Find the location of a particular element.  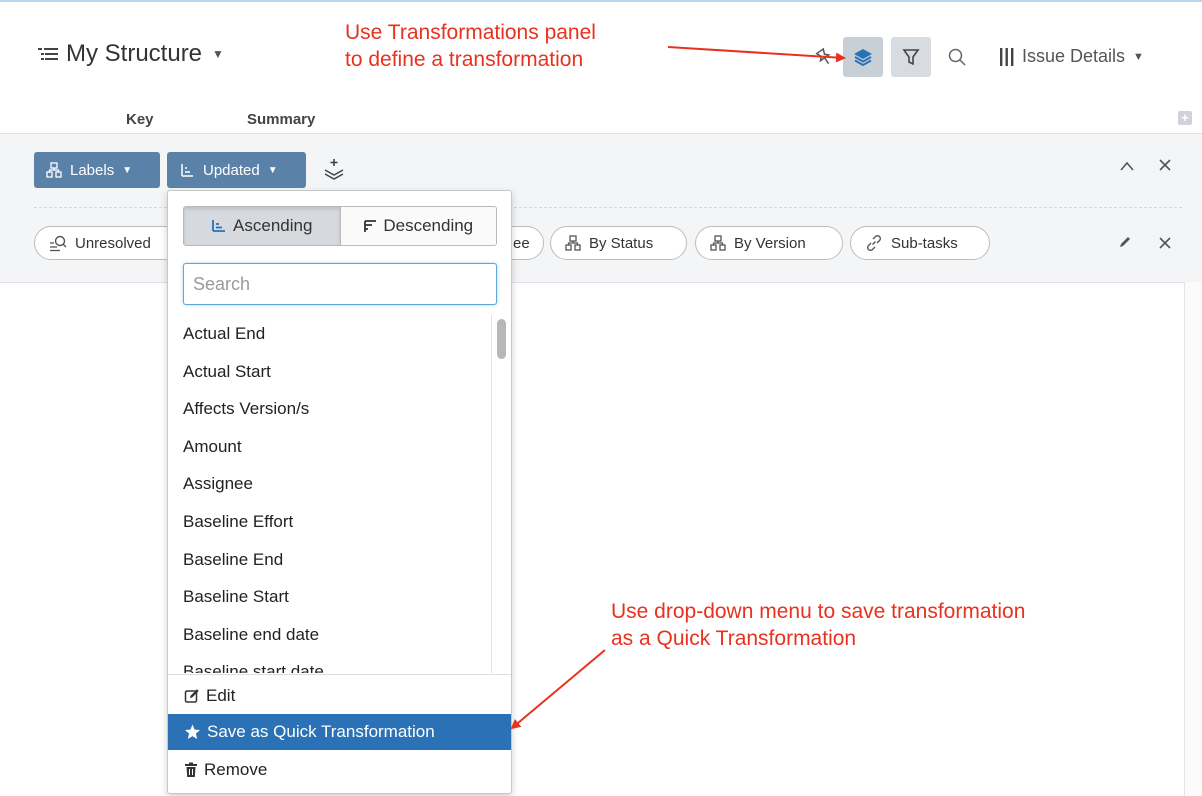

pill-label: By Status is located at coordinates (621, 243).